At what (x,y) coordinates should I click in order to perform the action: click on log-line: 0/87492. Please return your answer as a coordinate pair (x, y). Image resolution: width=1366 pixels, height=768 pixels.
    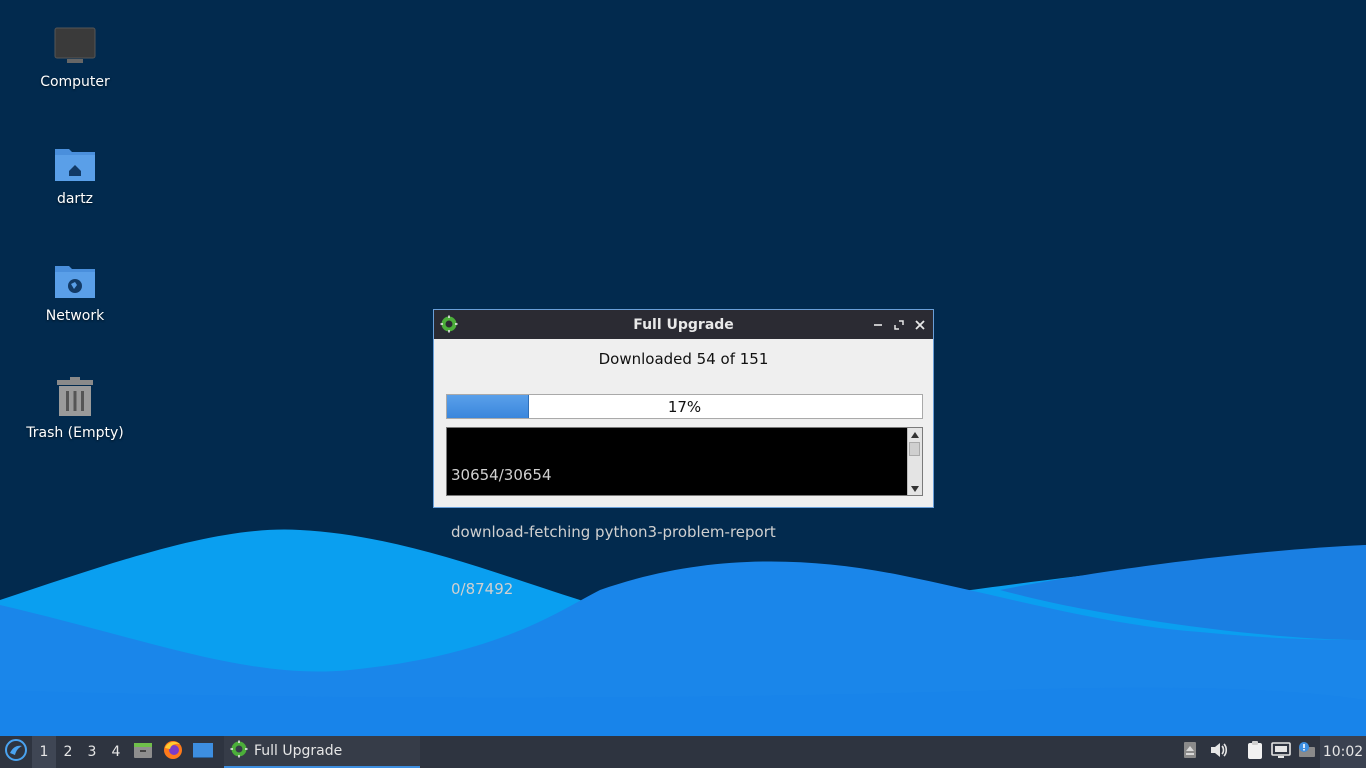
    Looking at the image, I should click on (482, 589).